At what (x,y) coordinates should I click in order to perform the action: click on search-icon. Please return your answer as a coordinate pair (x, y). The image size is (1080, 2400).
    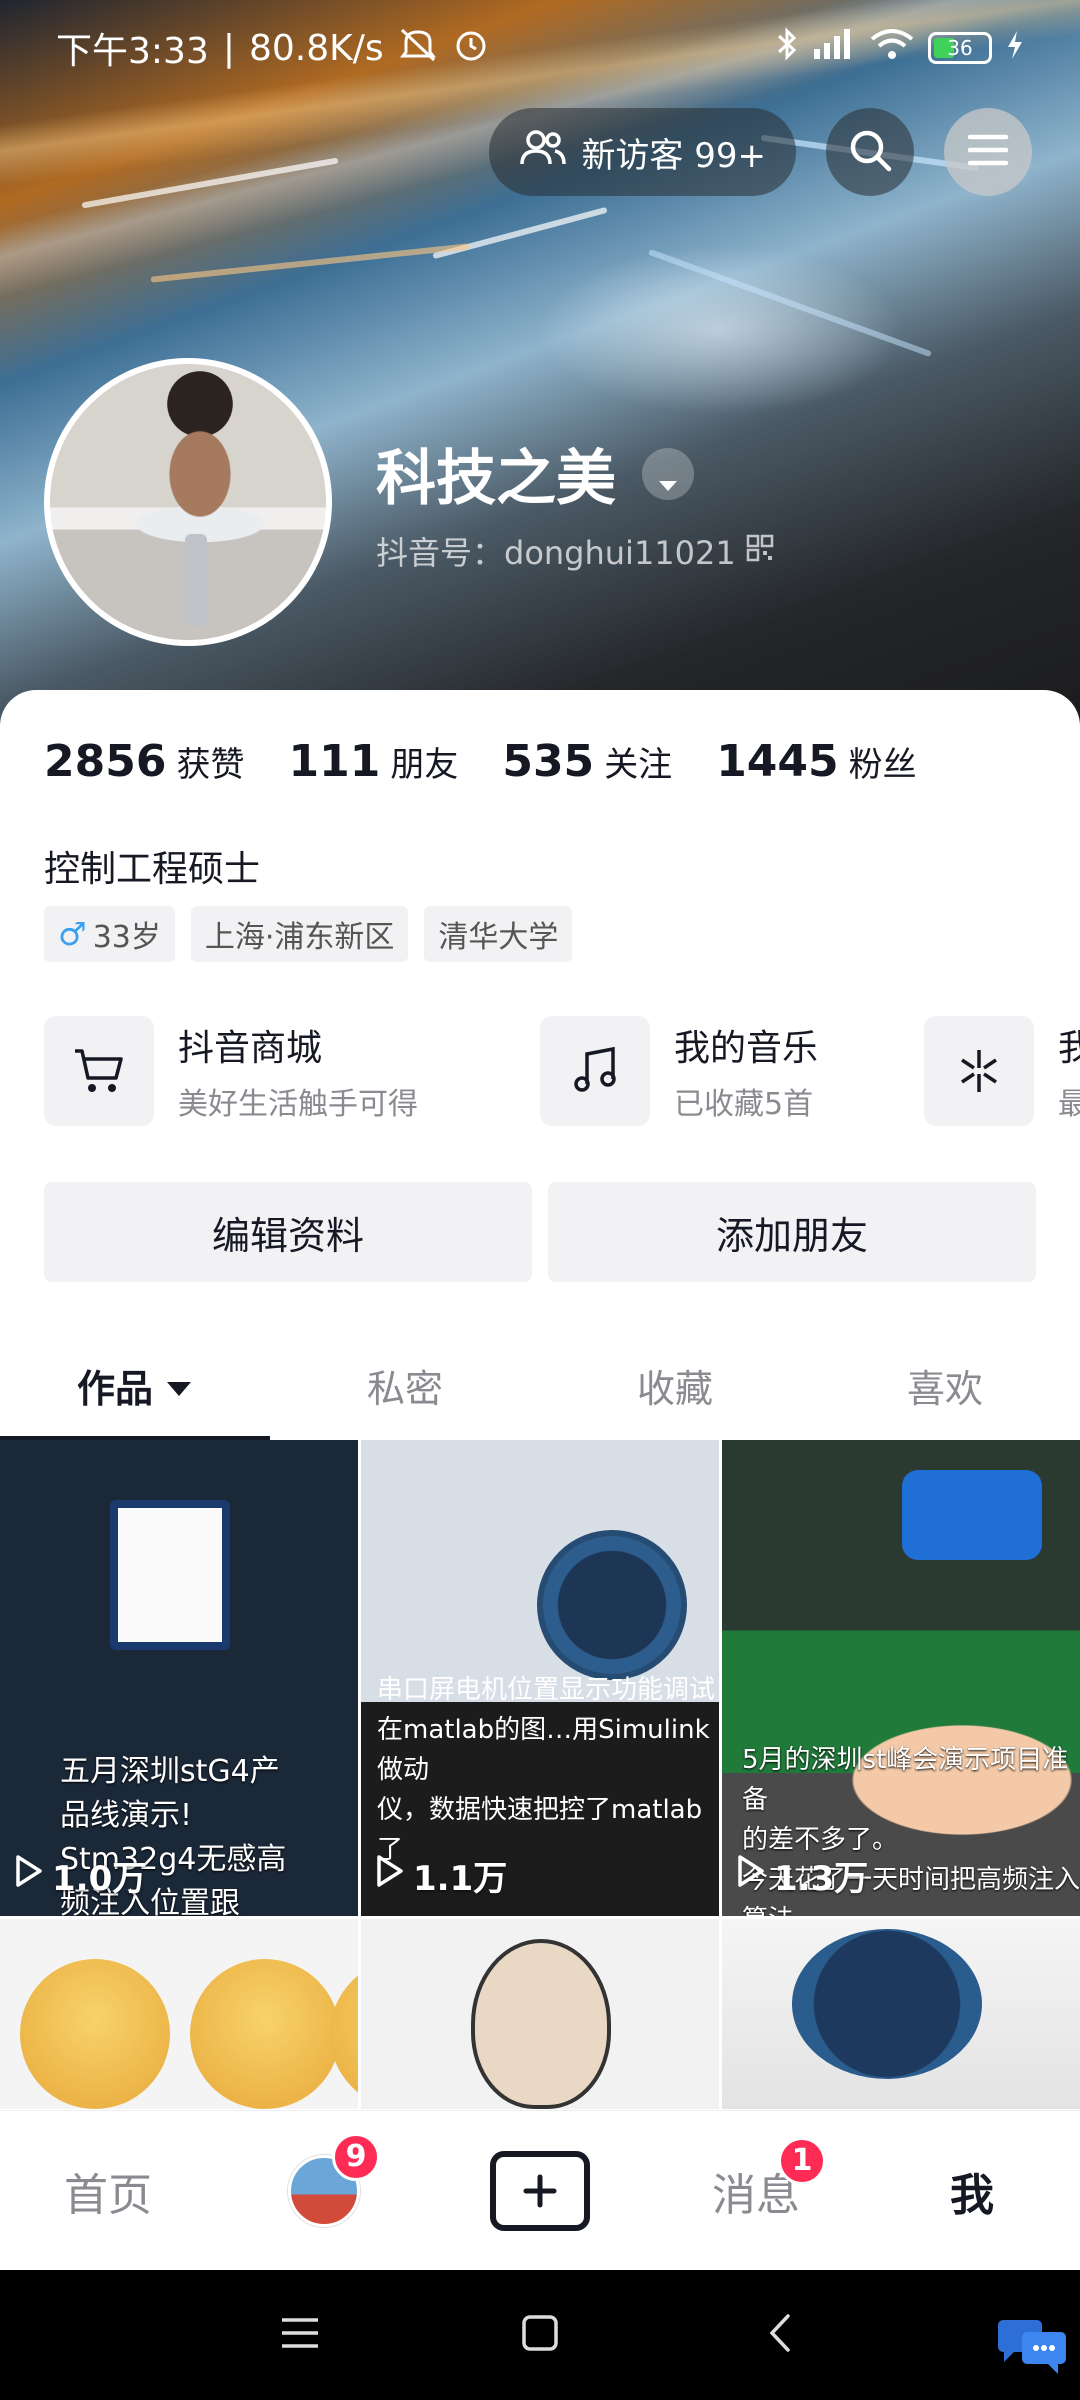
    Looking at the image, I should click on (870, 152).